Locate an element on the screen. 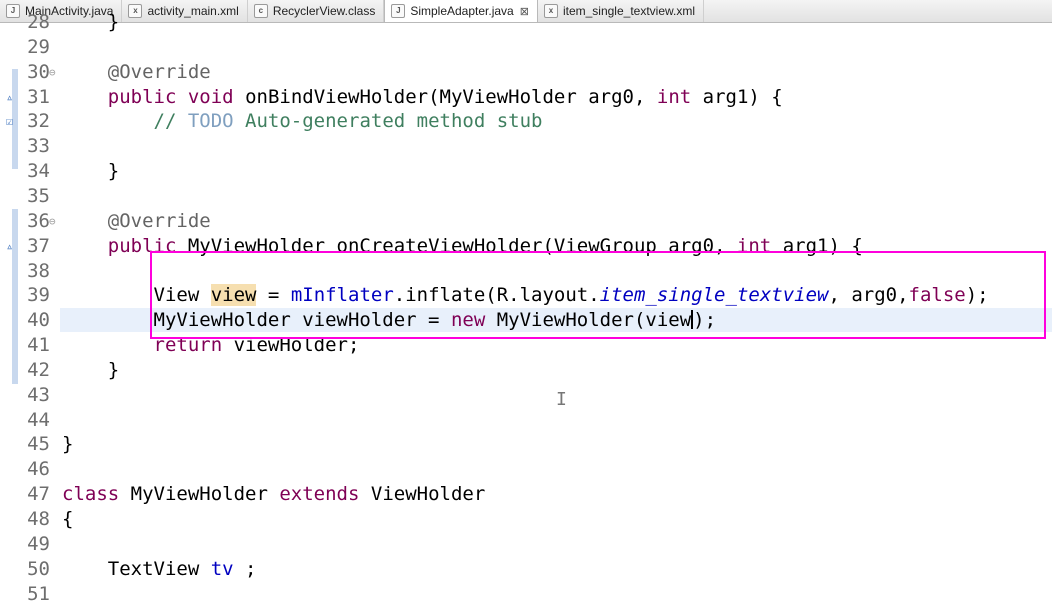 This screenshot has height=607, width=1052. code-line: 51 is located at coordinates (526, 594).